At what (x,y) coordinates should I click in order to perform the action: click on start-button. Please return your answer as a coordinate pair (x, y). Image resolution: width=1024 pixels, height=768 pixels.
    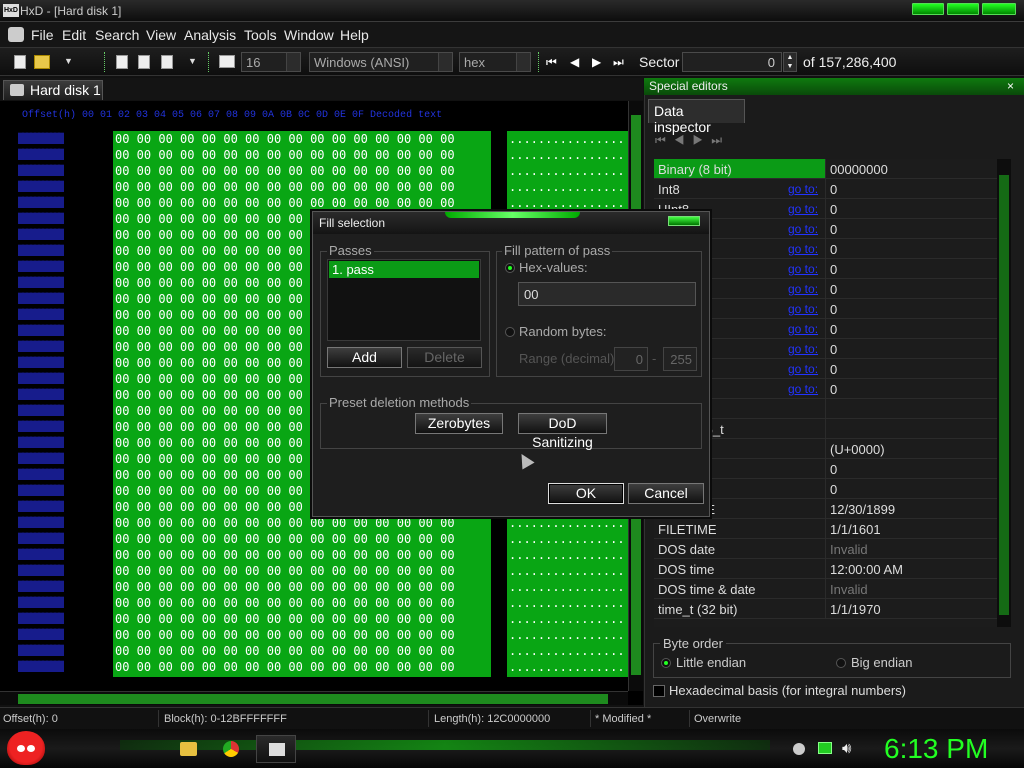
    Looking at the image, I should click on (26, 748).